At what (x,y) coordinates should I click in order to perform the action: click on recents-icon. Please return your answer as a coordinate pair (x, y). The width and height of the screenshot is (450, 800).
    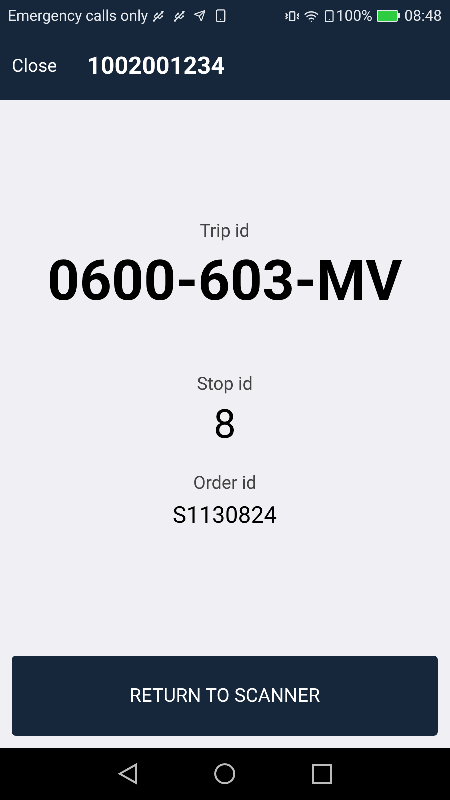
    Looking at the image, I should click on (322, 774).